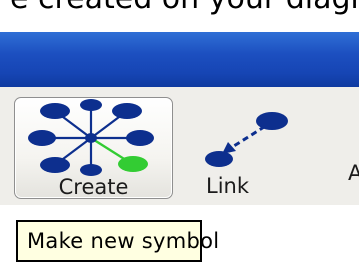  I want to click on node-top-left, so click(55, 111).